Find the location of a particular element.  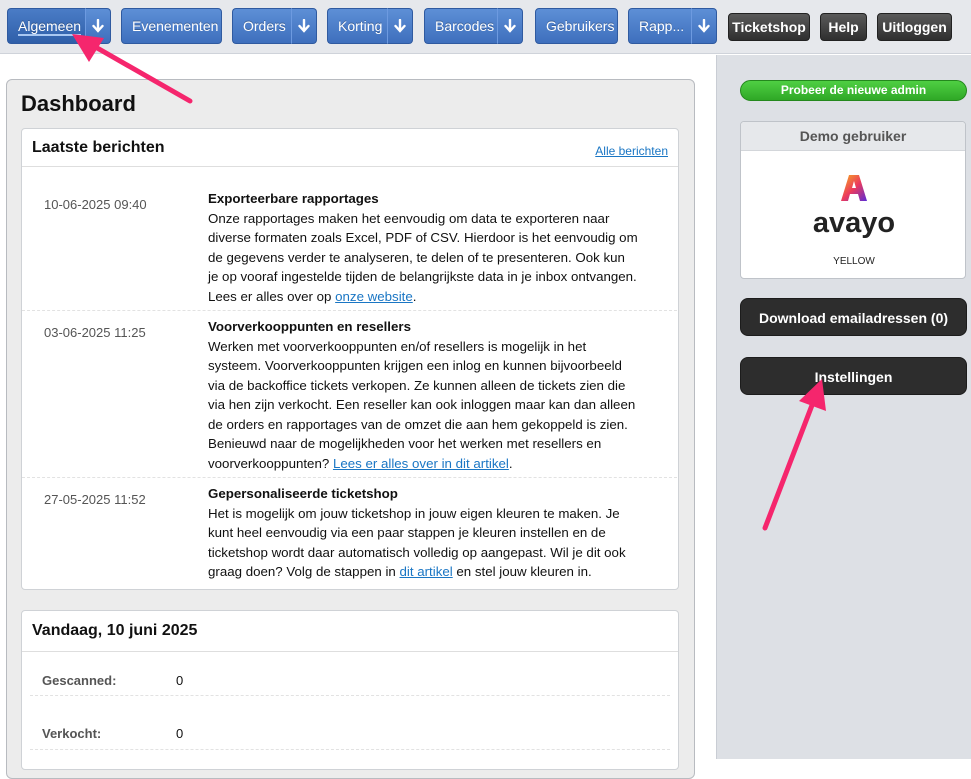

message-title: Exporteerbare rapportages is located at coordinates (293, 198).